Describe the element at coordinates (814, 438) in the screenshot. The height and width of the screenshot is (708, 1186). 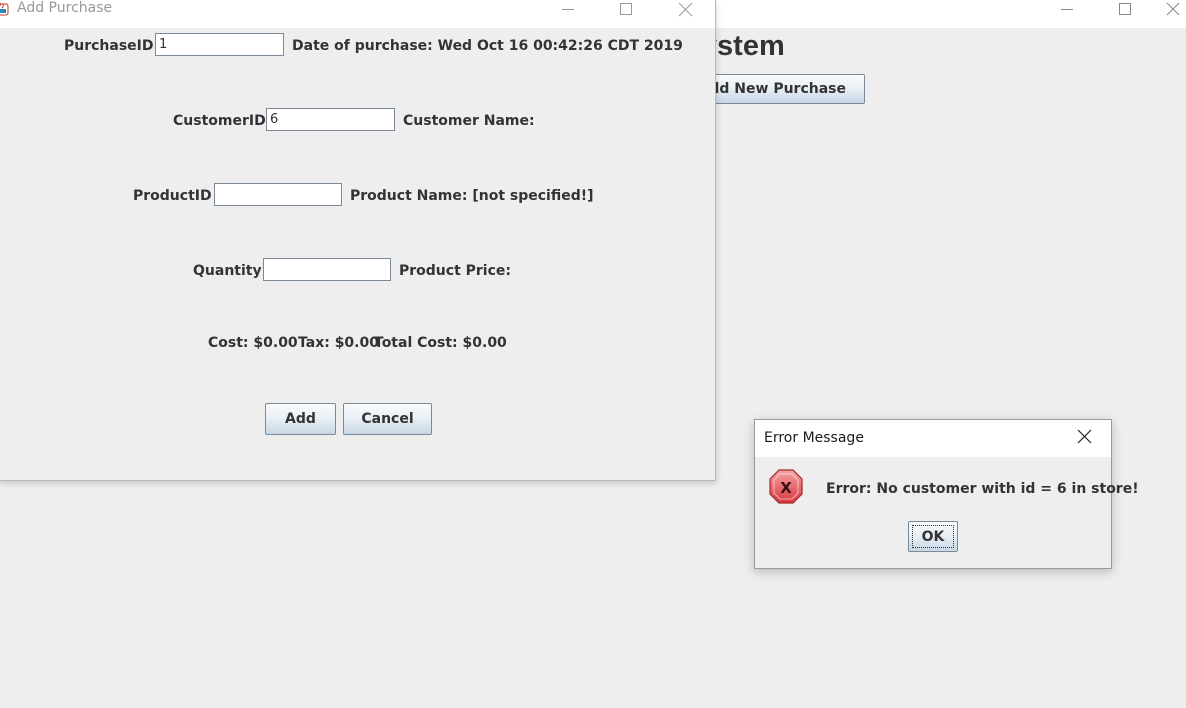
I see `error-dialog-title: Error Message` at that location.